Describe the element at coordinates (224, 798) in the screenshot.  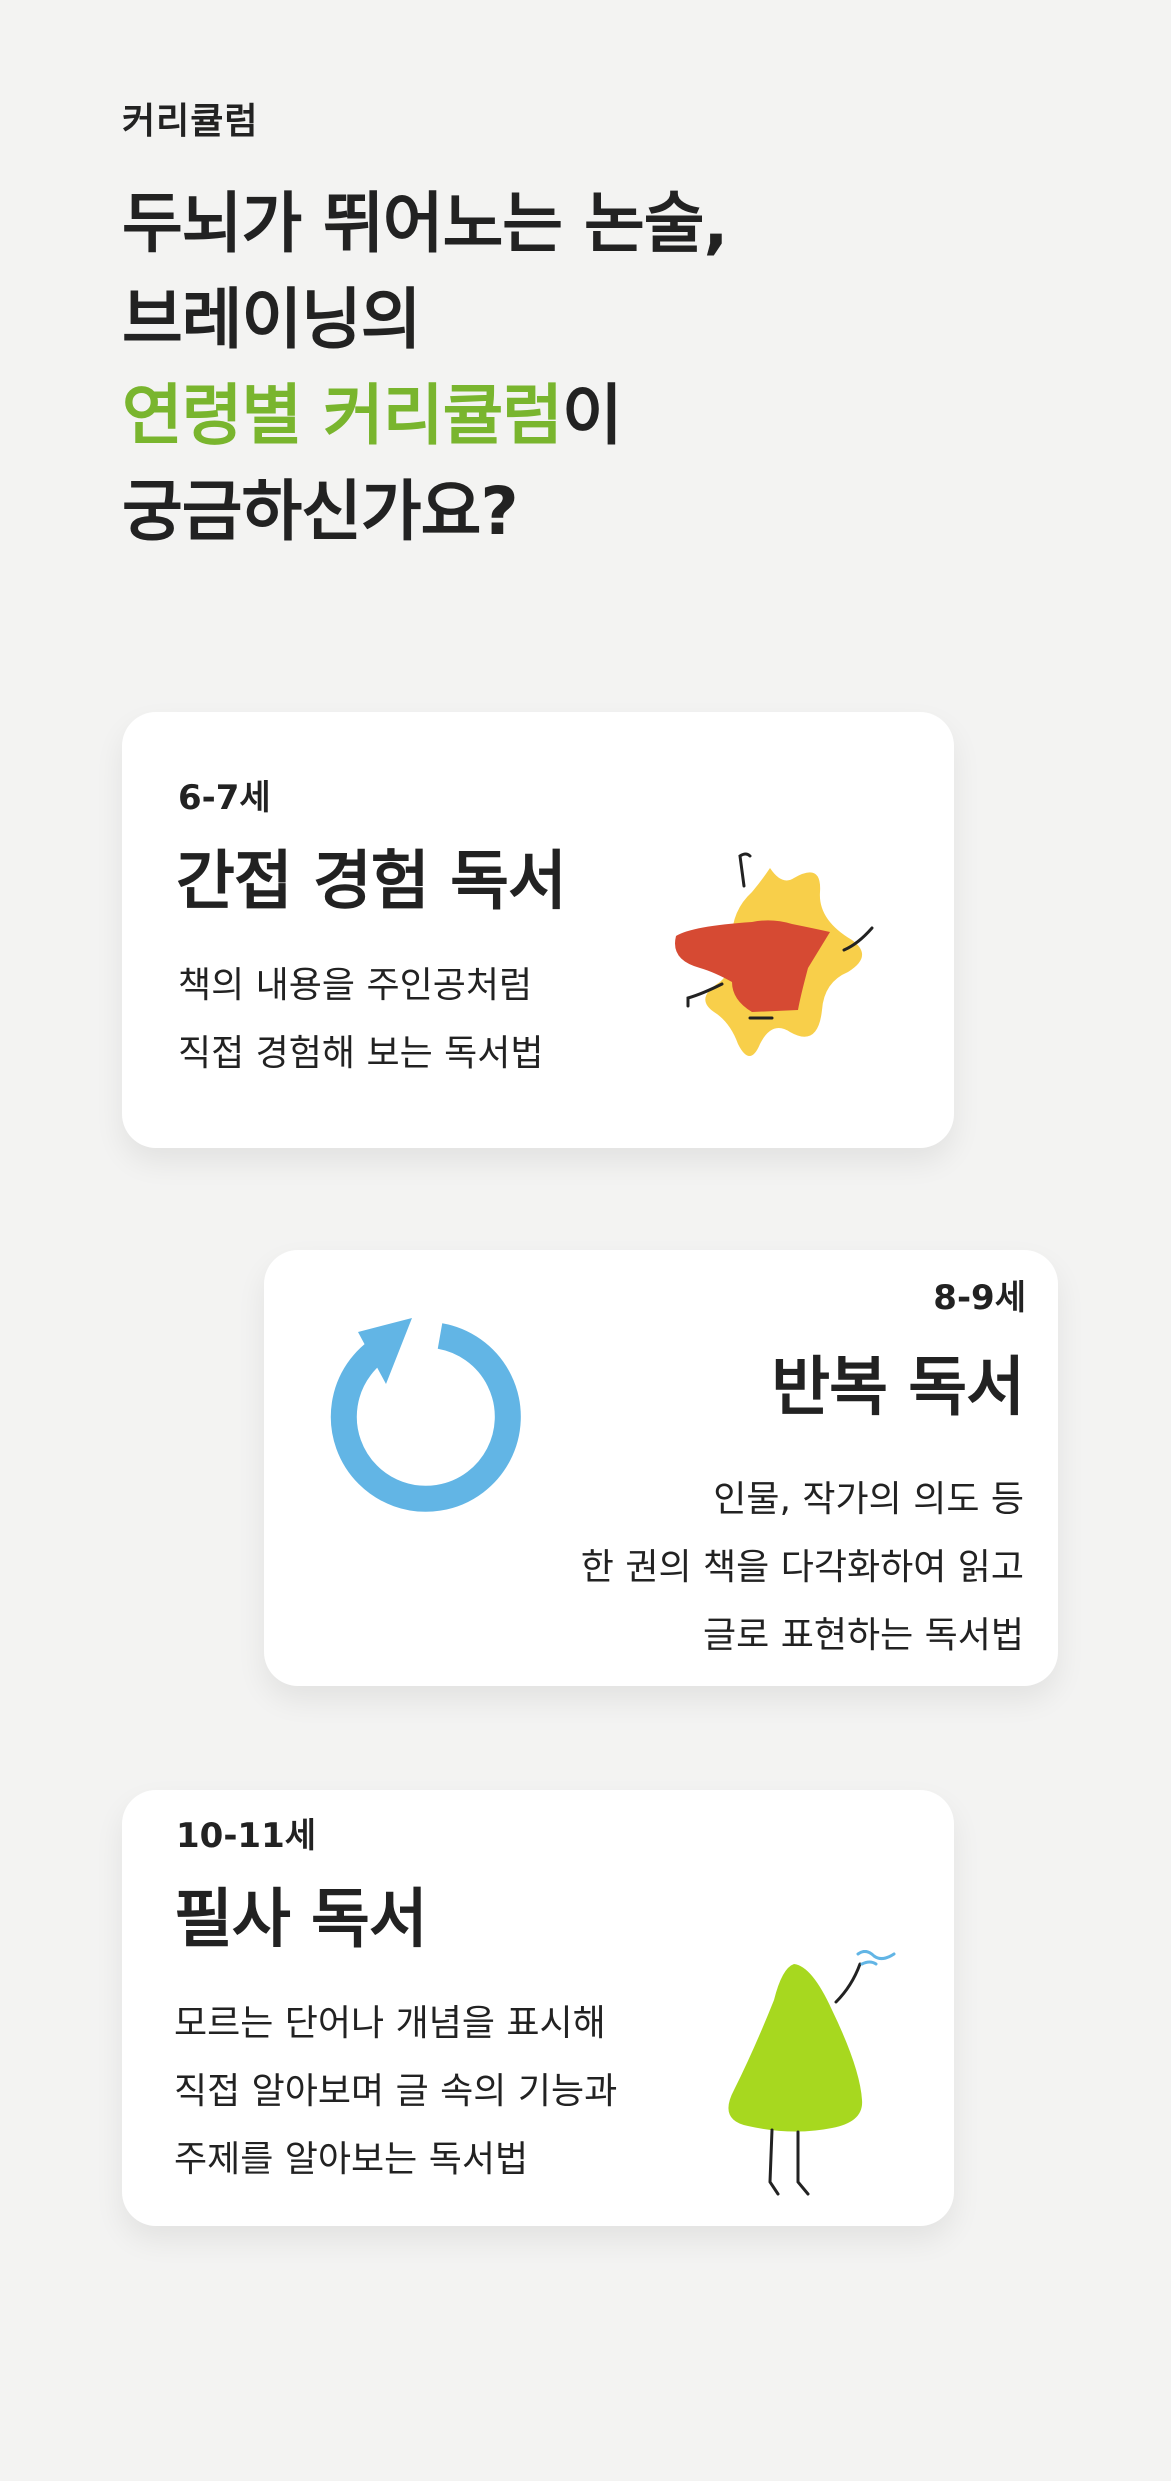
I see `card-age: 6-7세` at that location.